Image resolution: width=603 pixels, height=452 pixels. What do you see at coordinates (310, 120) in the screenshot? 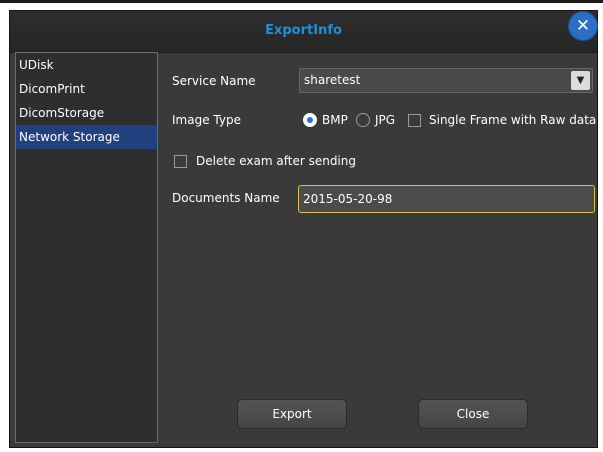
I see `radio-bmp` at bounding box center [310, 120].